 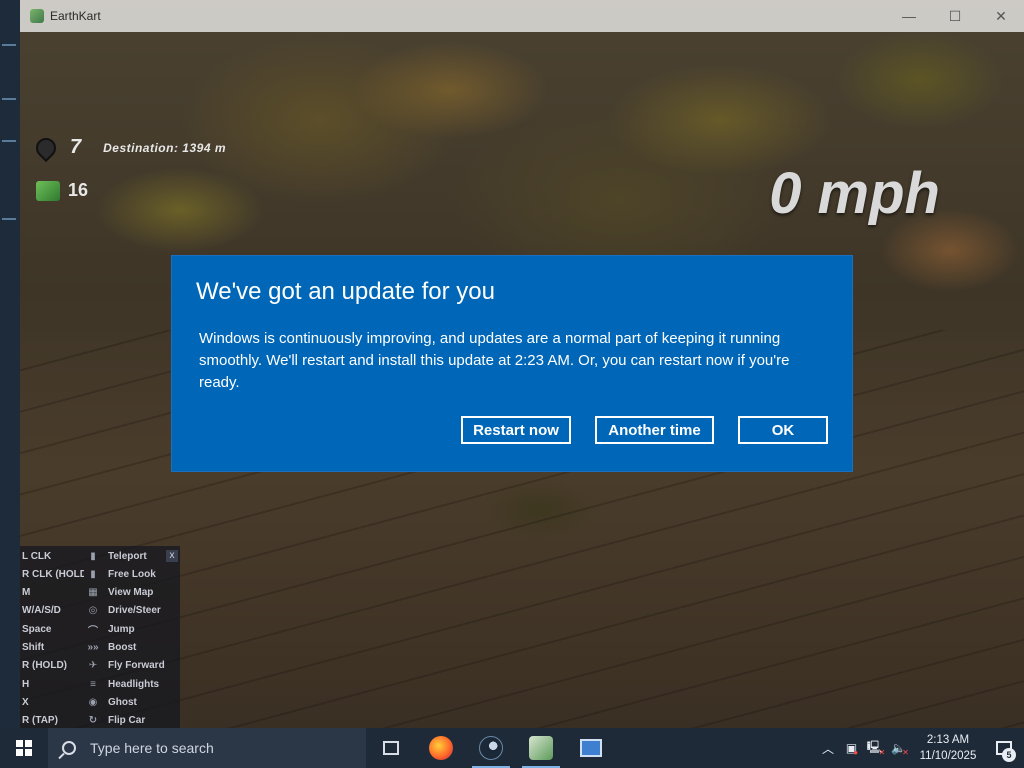 I want to click on hud-destination-row: 7 Destination: 1394 m, so click(x=128, y=147).